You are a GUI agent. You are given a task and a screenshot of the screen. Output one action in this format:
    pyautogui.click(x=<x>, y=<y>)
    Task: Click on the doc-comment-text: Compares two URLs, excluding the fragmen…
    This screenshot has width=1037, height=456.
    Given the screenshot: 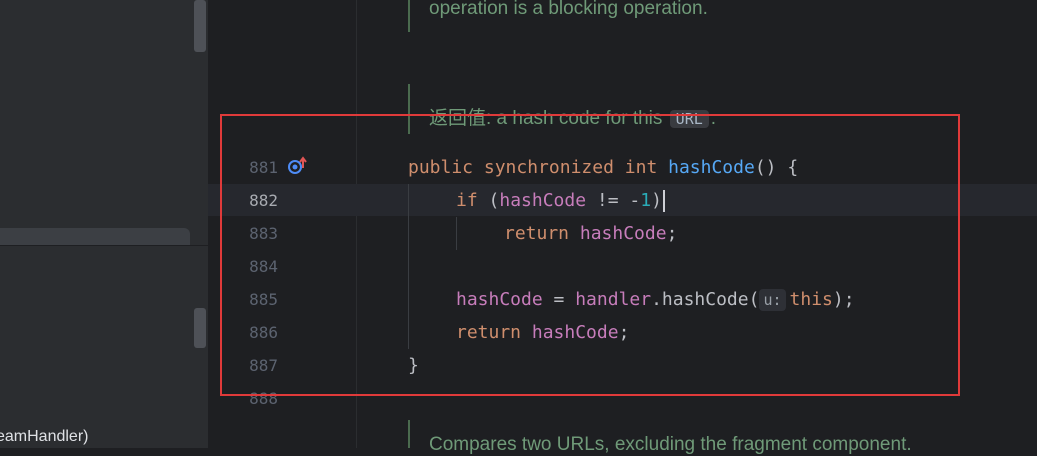 What is the action you would take?
    pyautogui.click(x=670, y=444)
    